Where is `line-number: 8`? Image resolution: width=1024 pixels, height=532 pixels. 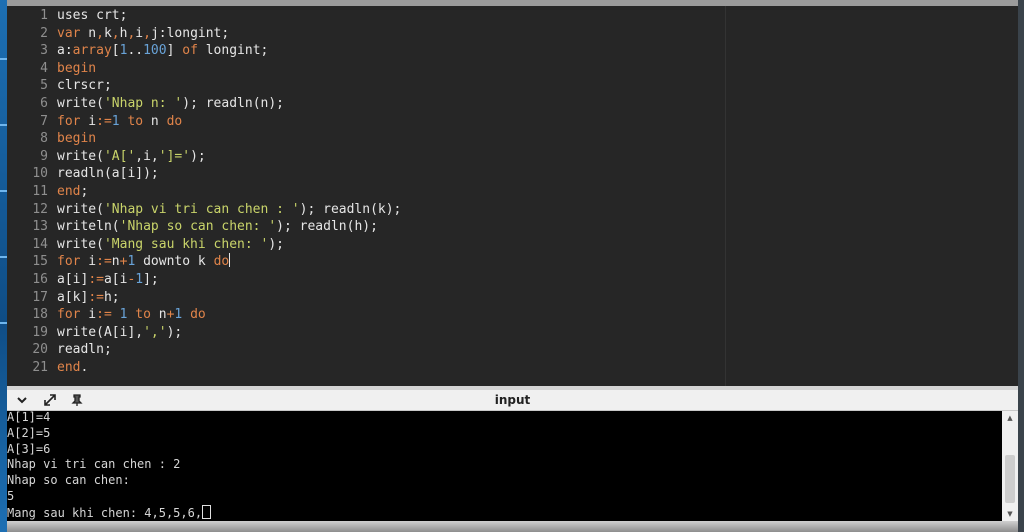
line-number: 8 is located at coordinates (44, 139).